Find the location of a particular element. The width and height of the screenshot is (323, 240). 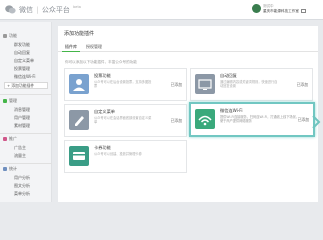

plugin-name: 自动回复 is located at coordinates (228, 75).